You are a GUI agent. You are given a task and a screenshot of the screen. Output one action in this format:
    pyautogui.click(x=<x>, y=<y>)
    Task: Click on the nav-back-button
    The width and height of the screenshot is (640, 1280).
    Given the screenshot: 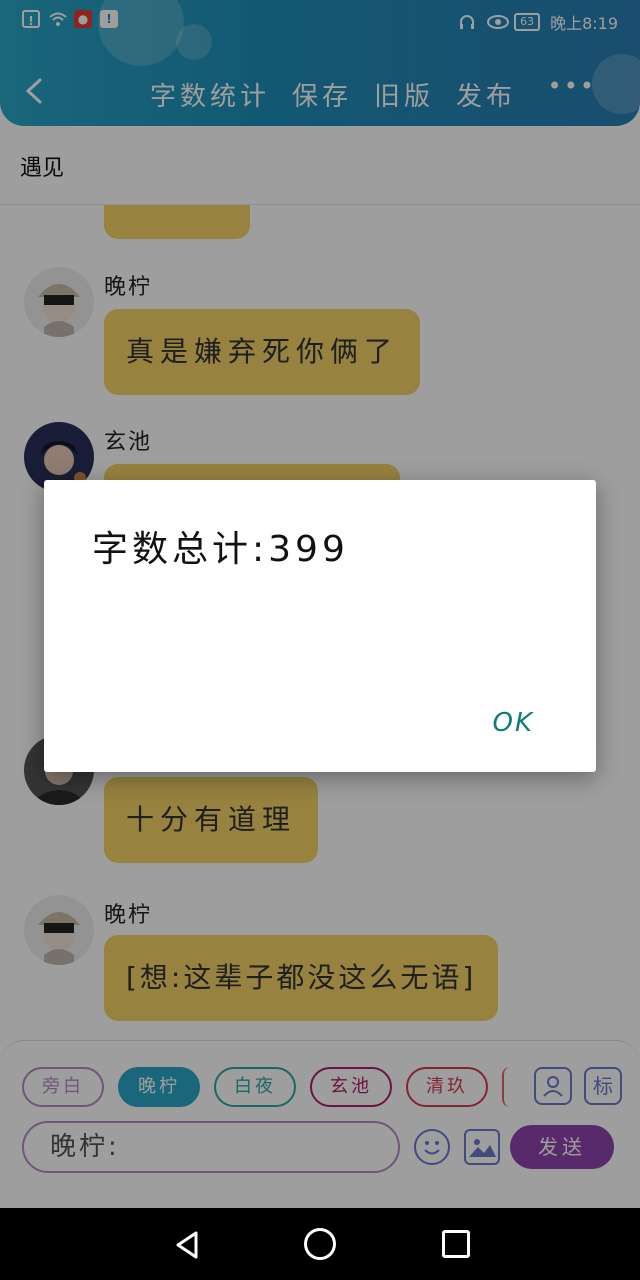 What is the action you would take?
    pyautogui.click(x=187, y=1247)
    